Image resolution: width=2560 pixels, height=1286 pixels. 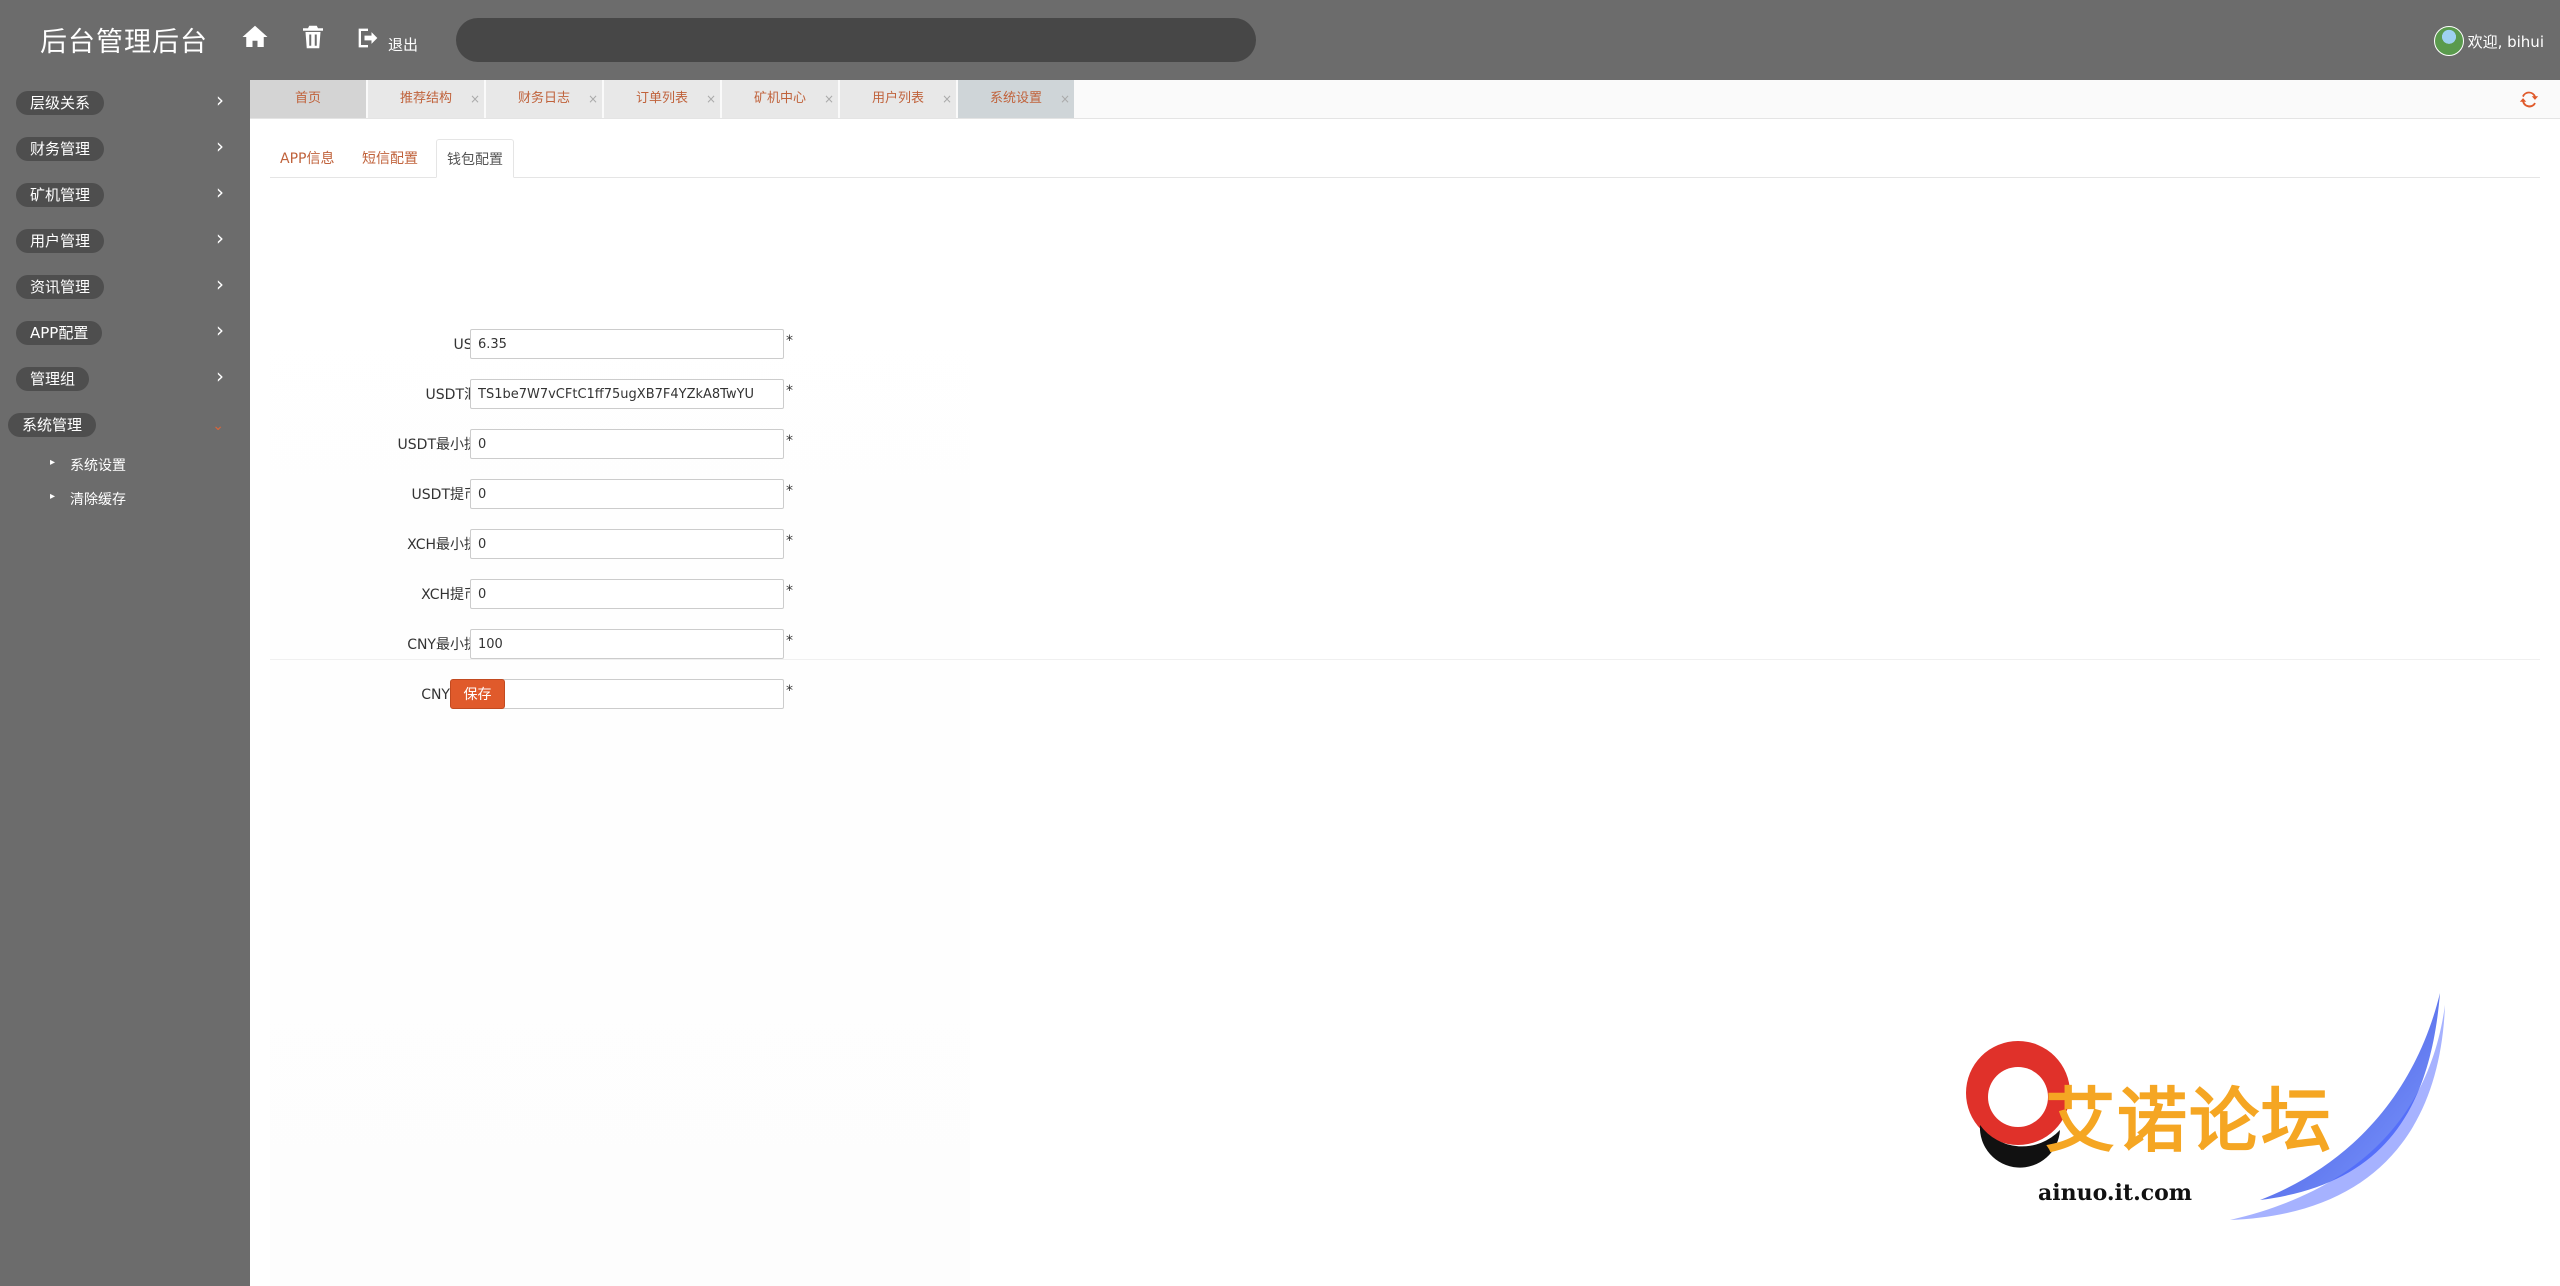 I want to click on sidebar-item-label: 财务管理, so click(x=60, y=149).